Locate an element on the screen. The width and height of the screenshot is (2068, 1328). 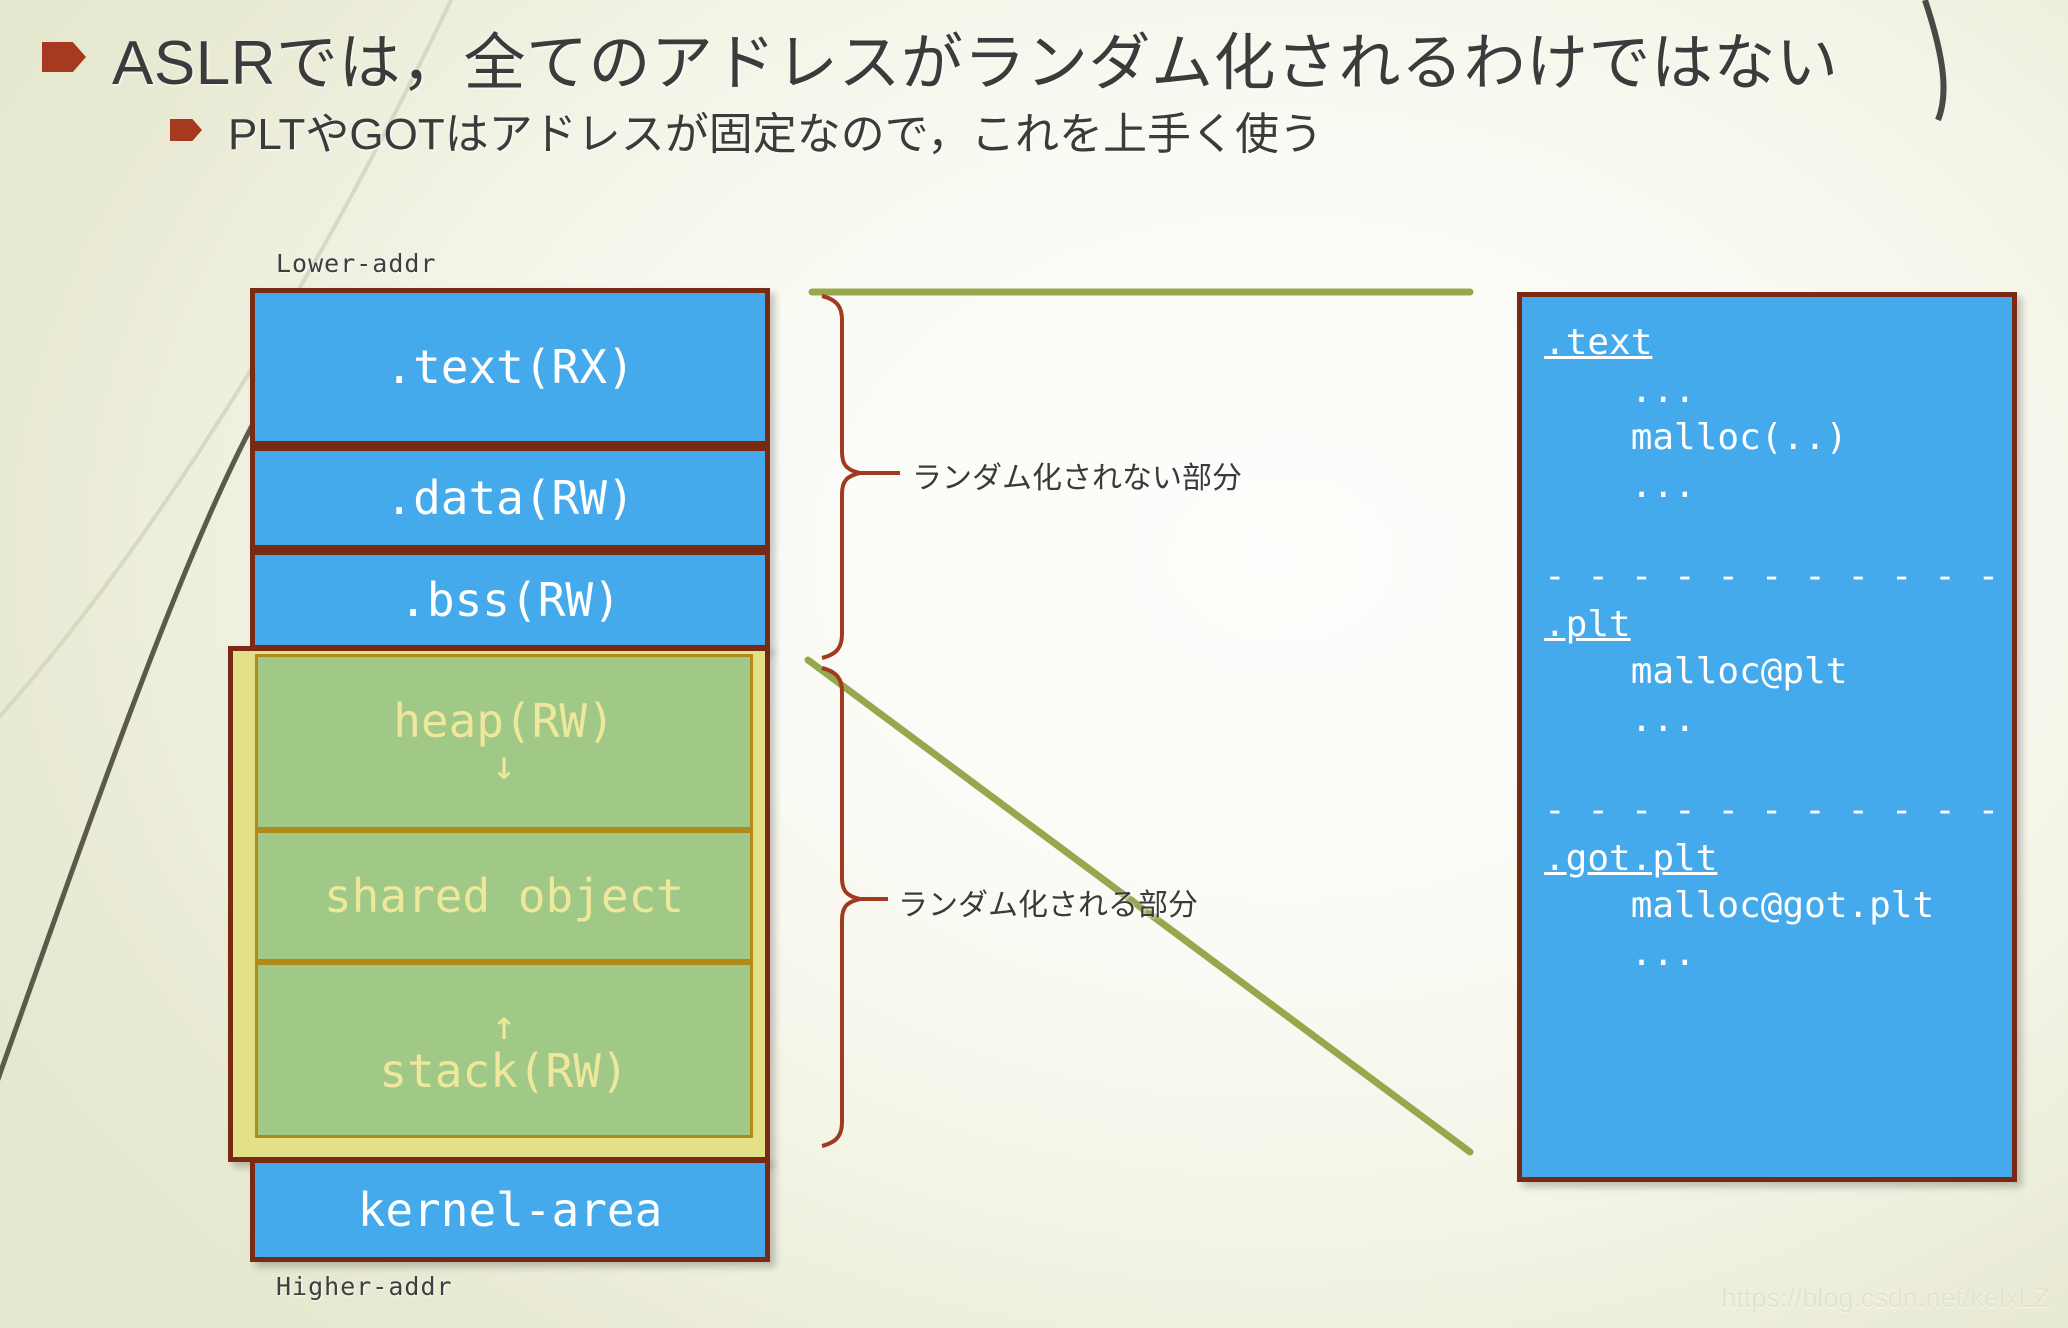
annotation-randomized-part: ランダム化される部分 is located at coordinates (1048, 905).